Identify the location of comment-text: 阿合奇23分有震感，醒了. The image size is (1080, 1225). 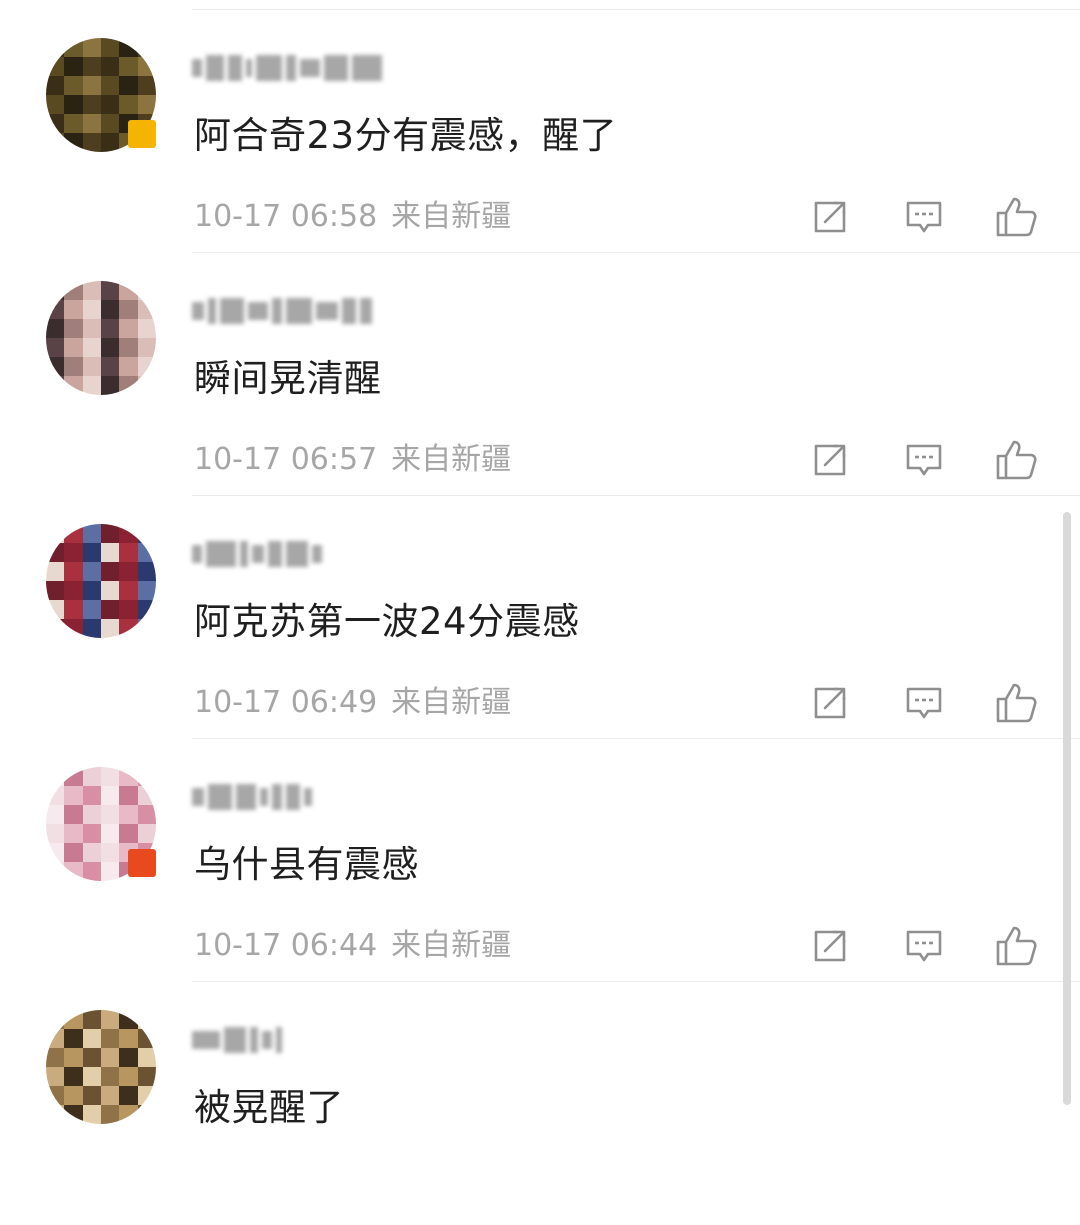
(406, 135).